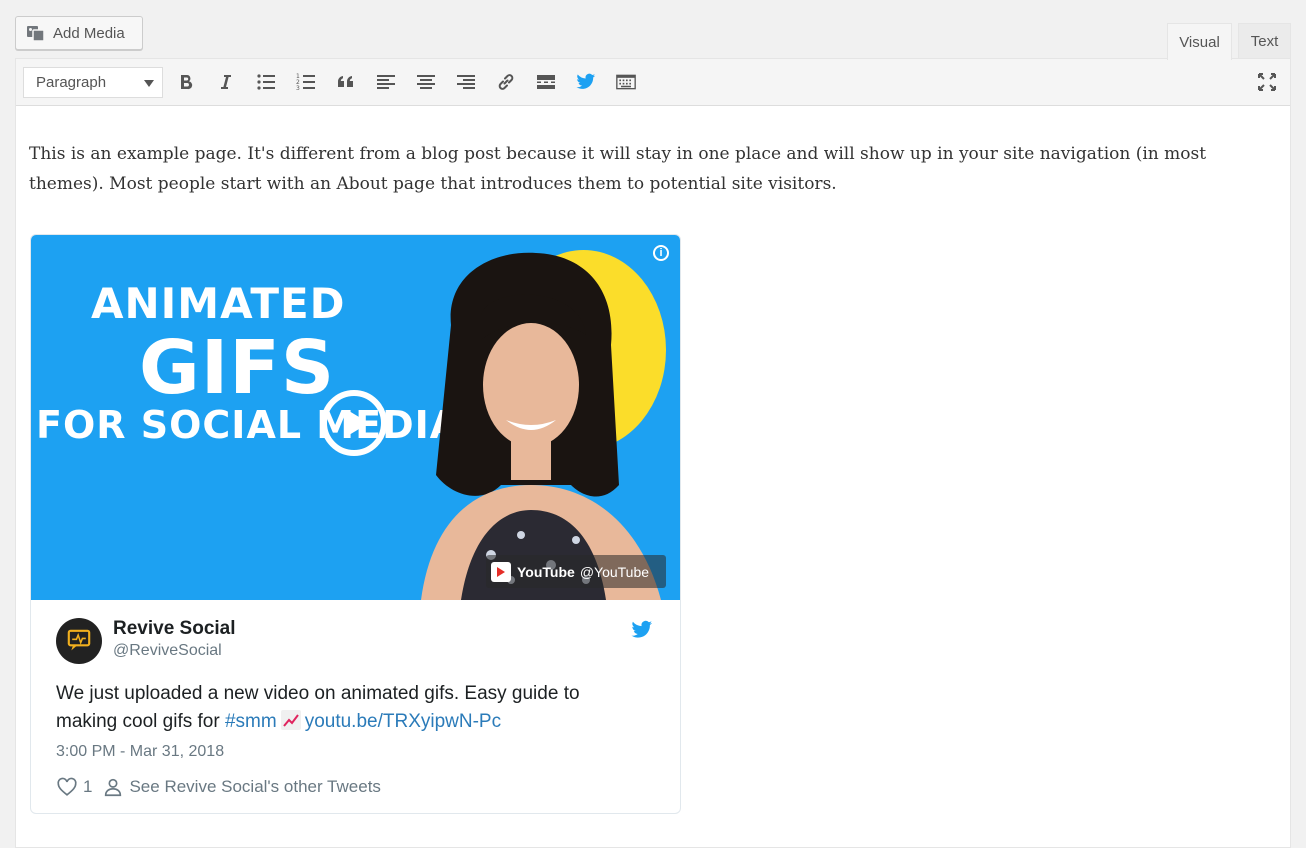 This screenshot has height=848, width=1306. What do you see at coordinates (218, 303) in the screenshot?
I see `video-title-line1: ANIMATED` at bounding box center [218, 303].